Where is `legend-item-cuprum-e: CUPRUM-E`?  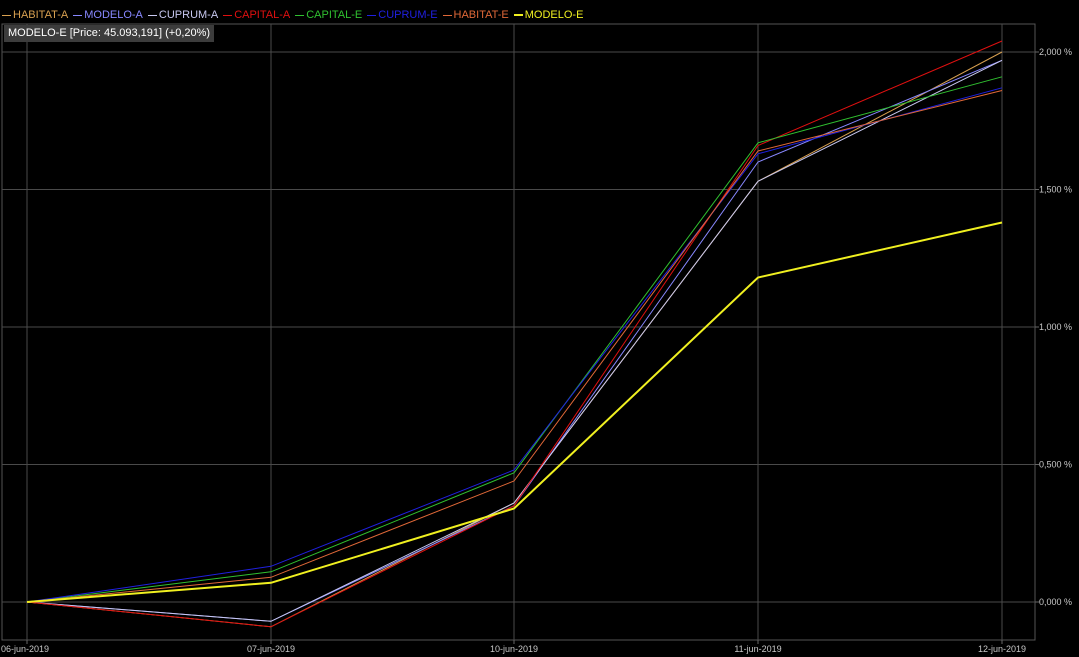 legend-item-cuprum-e: CUPRUM-E is located at coordinates (402, 15).